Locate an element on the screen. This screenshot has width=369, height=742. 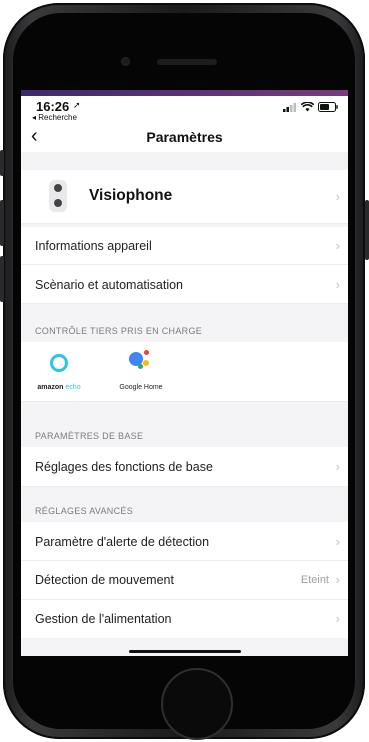
device-info-row: Informations appareil › is located at coordinates (184, 246).